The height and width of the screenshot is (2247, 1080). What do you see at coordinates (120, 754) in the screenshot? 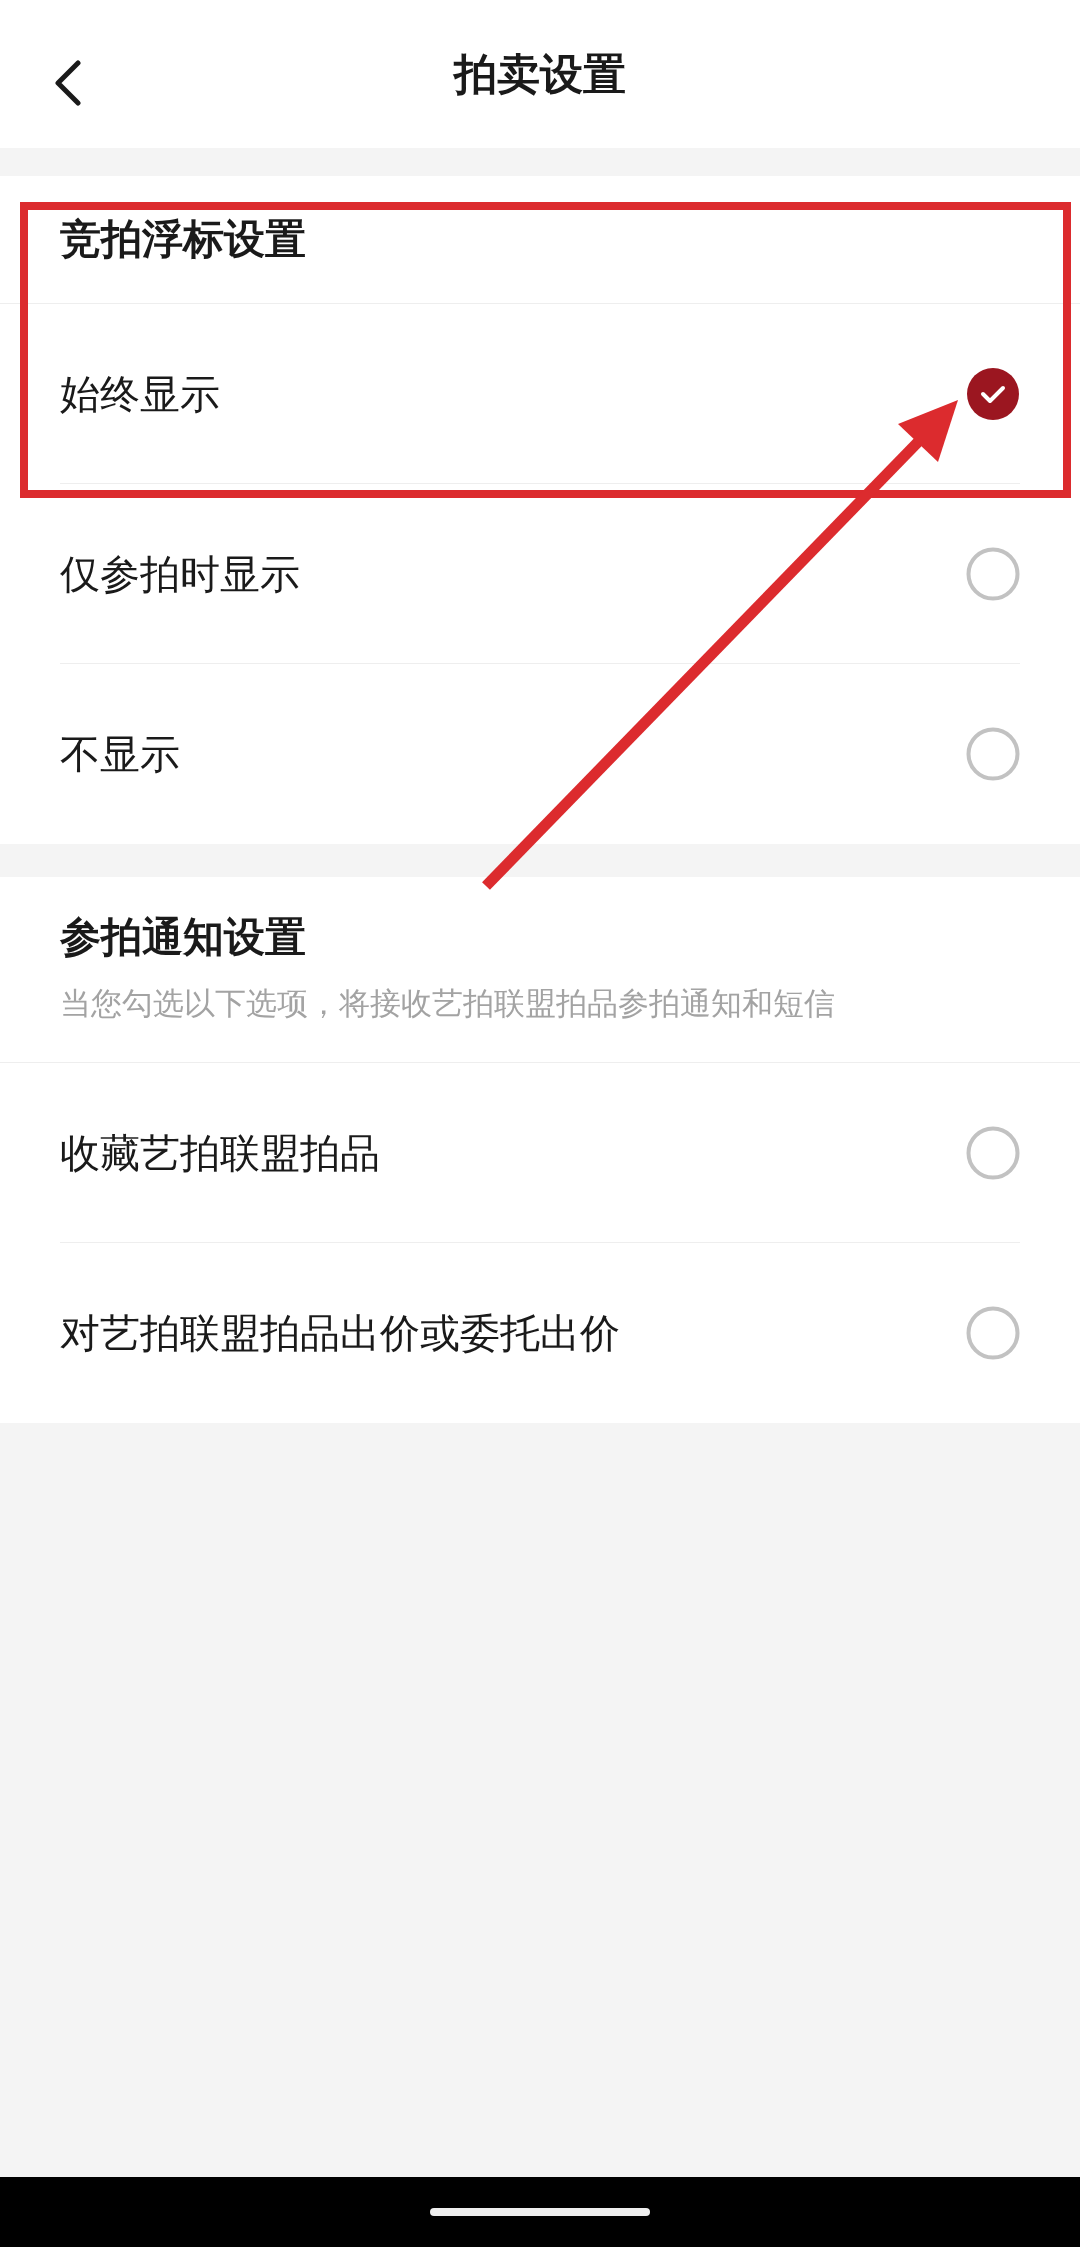
I see `option-label: 不显示` at bounding box center [120, 754].